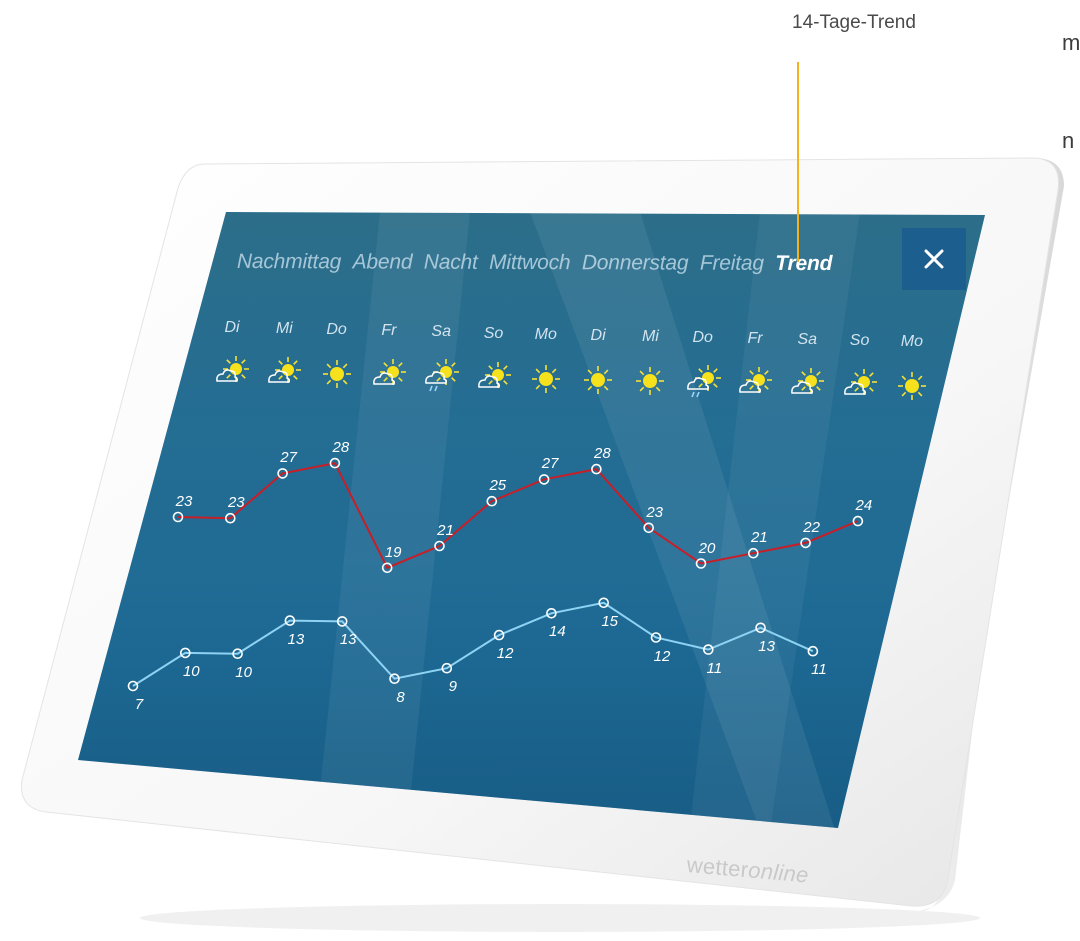 The image size is (1080, 941). What do you see at coordinates (518, 515) in the screenshot?
I see `max-temperature-line` at bounding box center [518, 515].